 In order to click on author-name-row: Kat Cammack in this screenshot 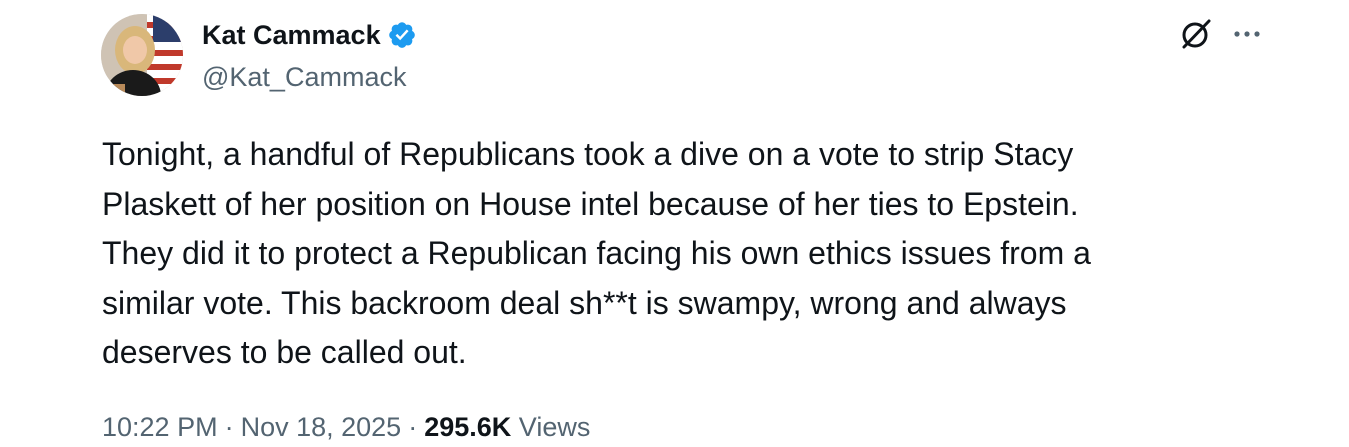, I will do `click(309, 35)`.